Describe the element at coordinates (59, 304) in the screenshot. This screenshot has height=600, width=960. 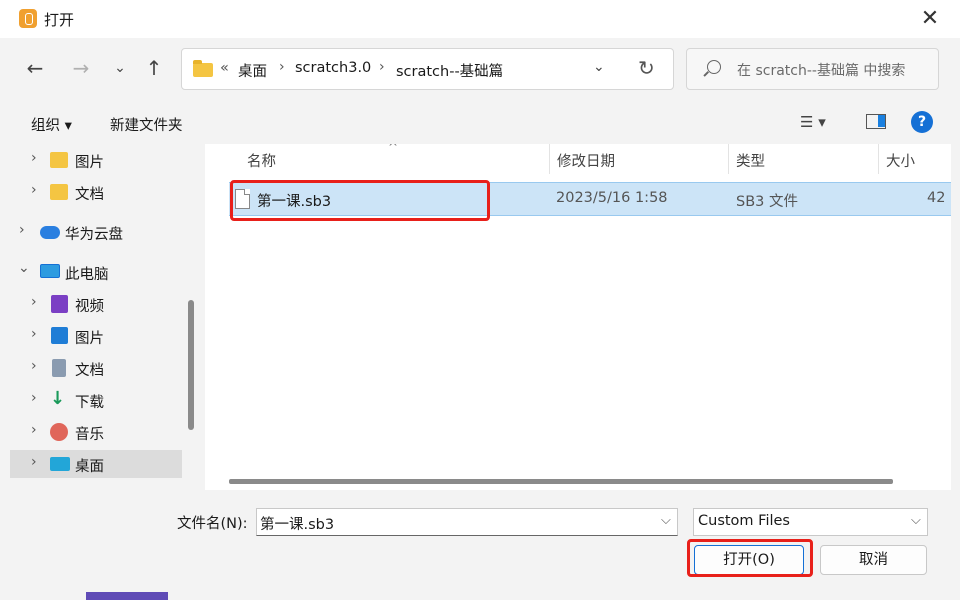
I see `video-icon` at that location.